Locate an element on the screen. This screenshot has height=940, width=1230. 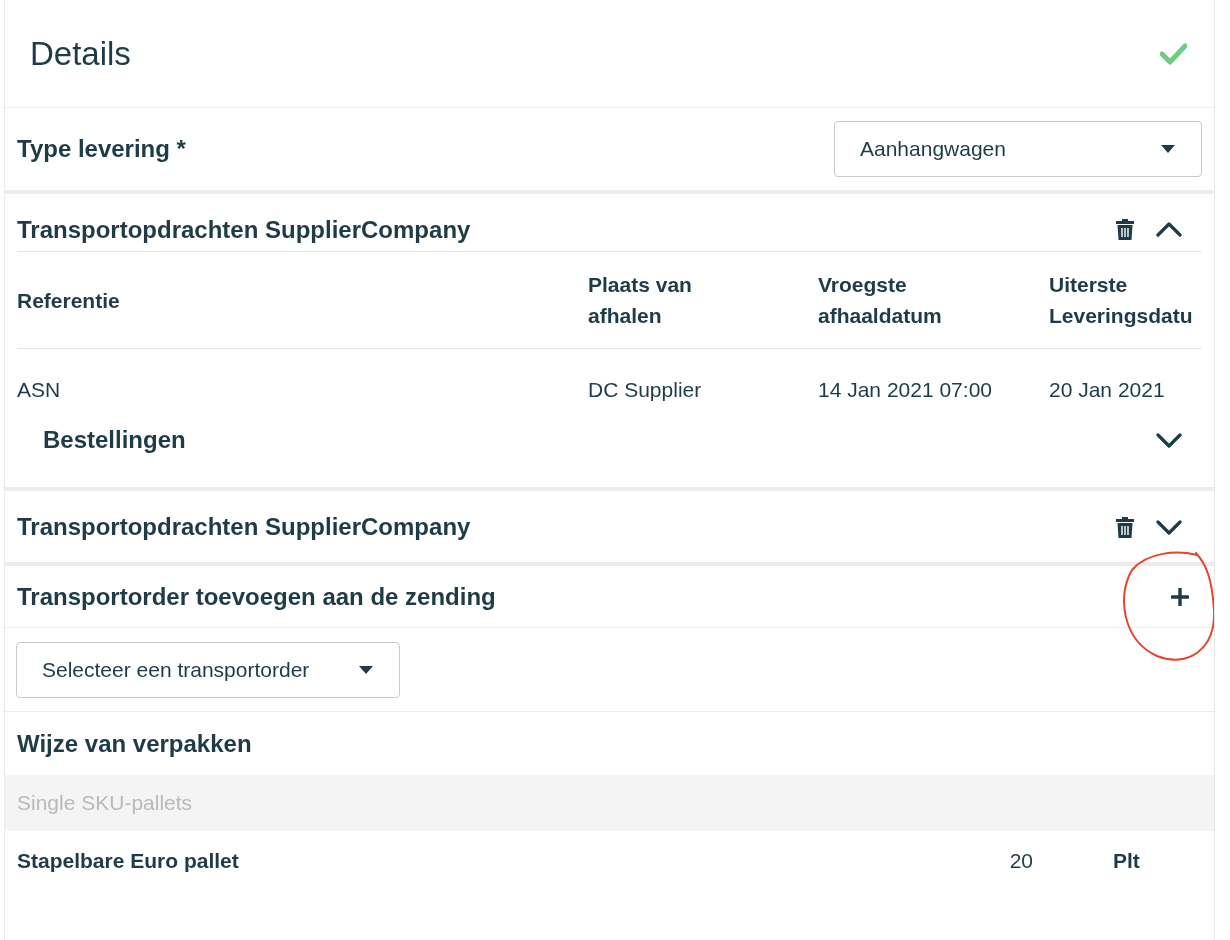
field-label: Type levering * is located at coordinates (101, 149).